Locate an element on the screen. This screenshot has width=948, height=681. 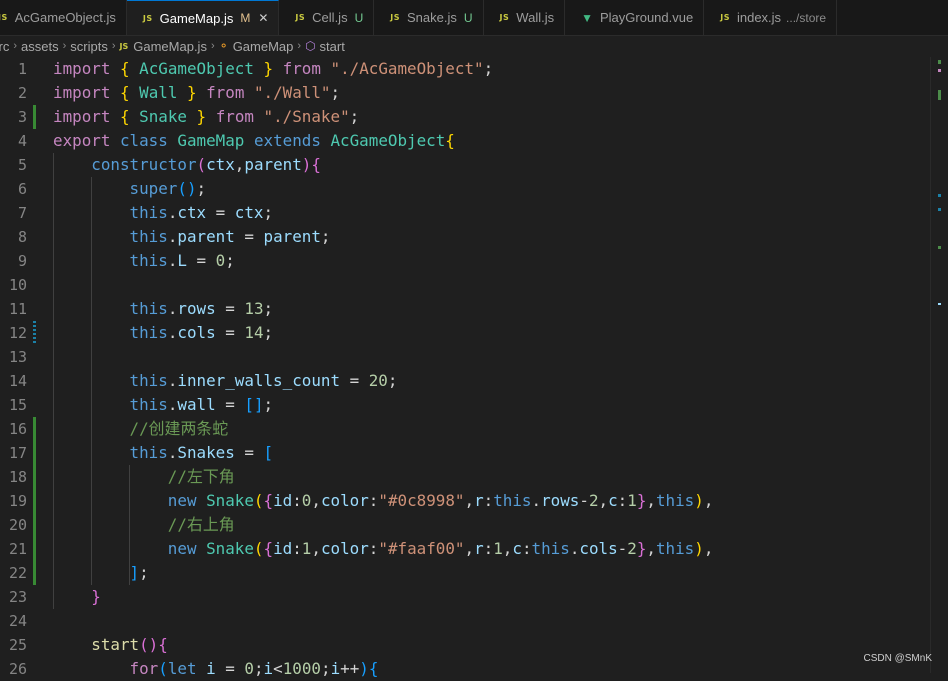
code-line: 3 import { Snake } from "./Snake"; is located at coordinates (465, 117).